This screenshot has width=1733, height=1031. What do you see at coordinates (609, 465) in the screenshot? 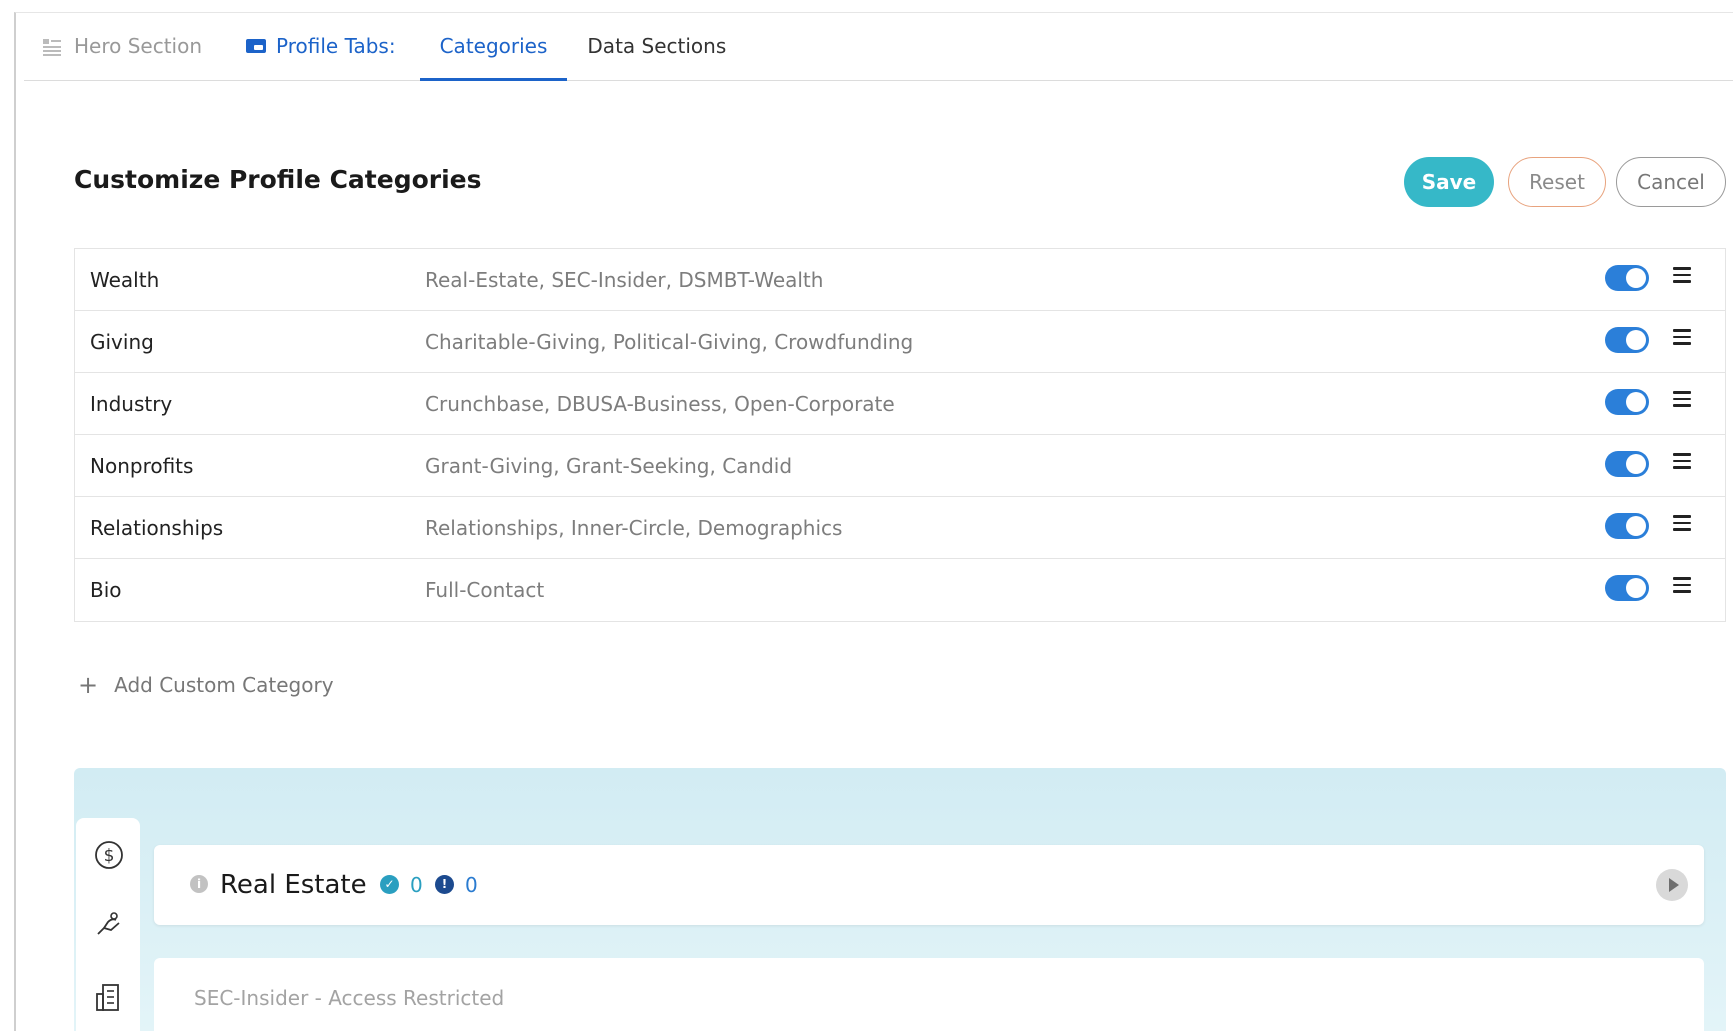
I see `category-sources: Grant-Giving, Grant-Seeking, Candid` at bounding box center [609, 465].